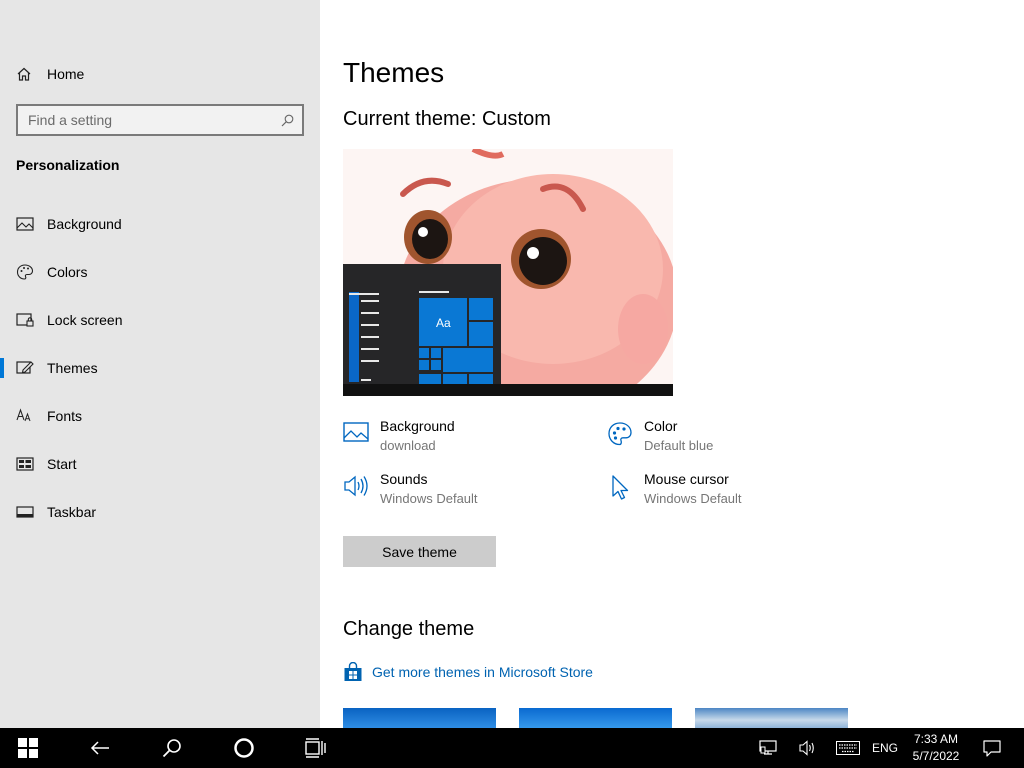  I want to click on clock-date: 5/7/2022, so click(936, 756).